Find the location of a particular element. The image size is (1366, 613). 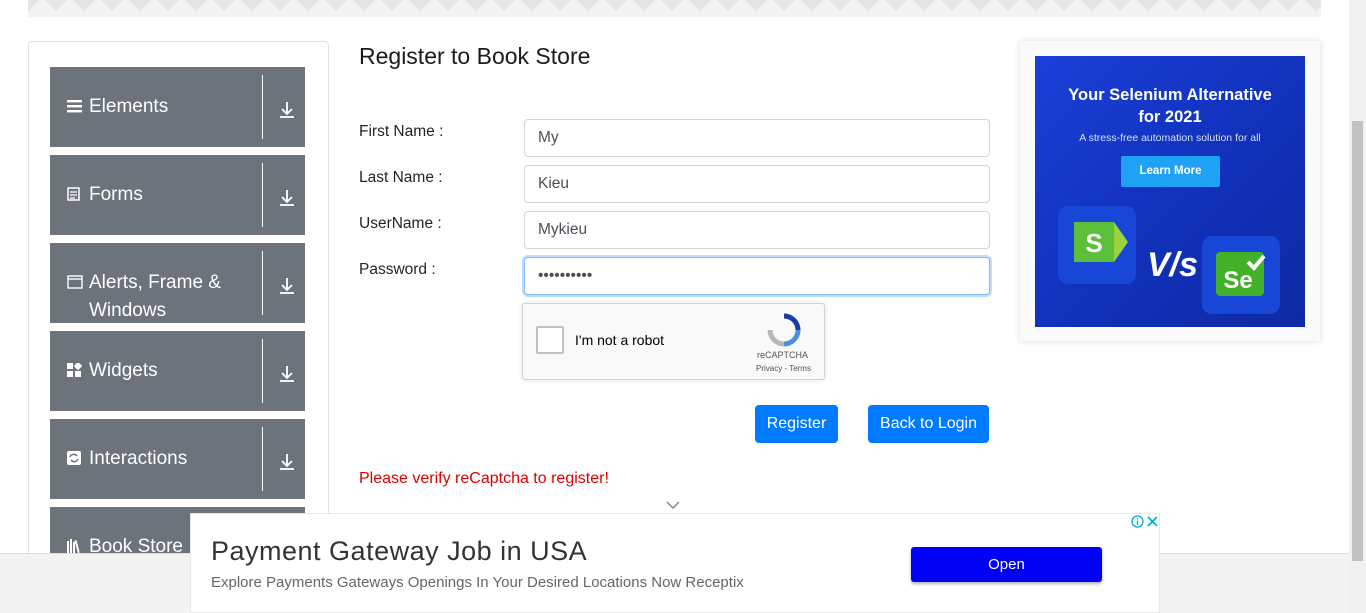

page-title: Register to Book Store is located at coordinates (475, 56).